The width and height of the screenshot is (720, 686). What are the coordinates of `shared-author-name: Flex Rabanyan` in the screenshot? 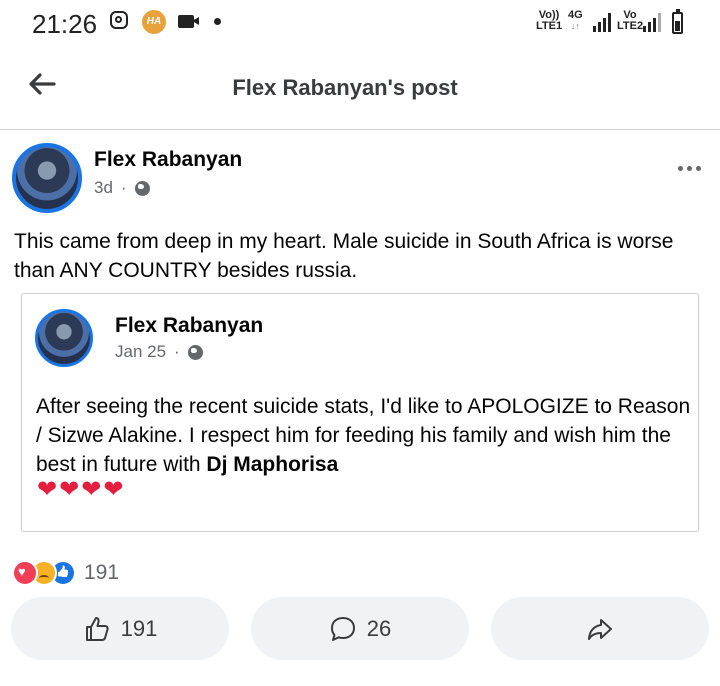 It's located at (189, 326).